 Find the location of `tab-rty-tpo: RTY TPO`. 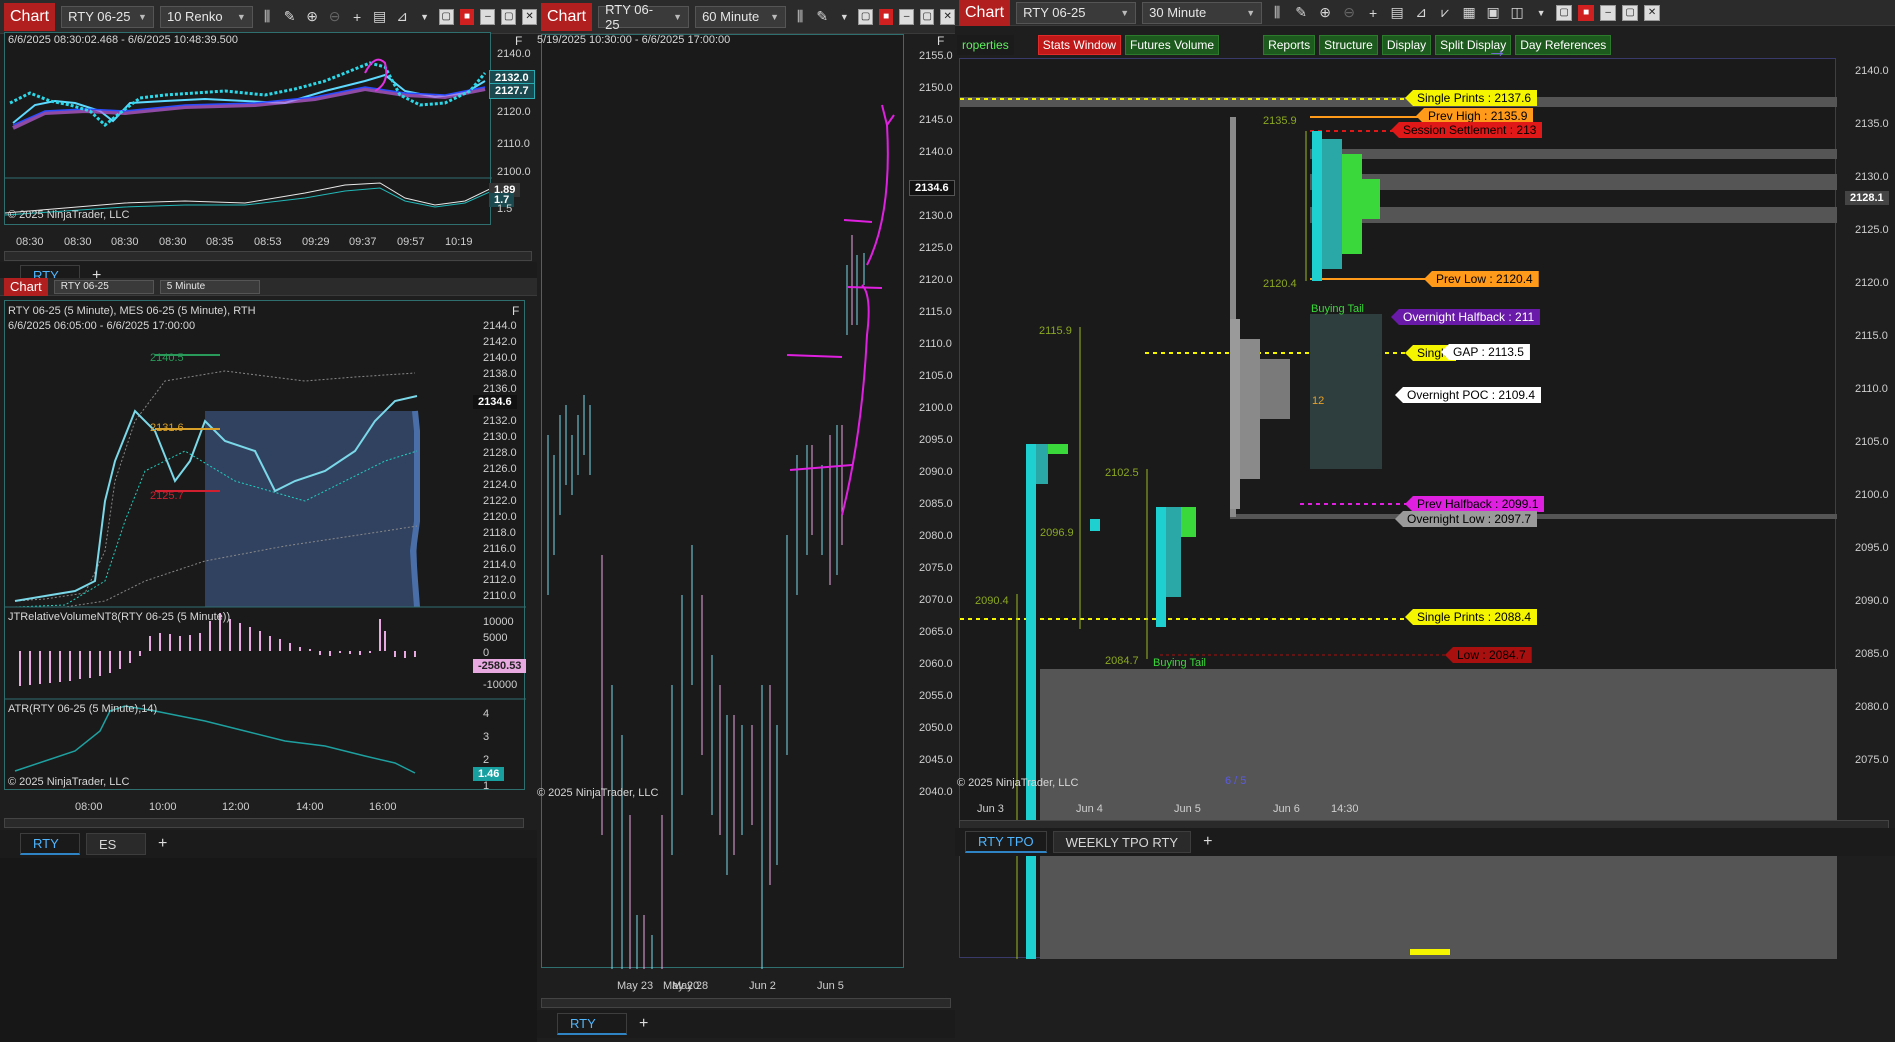

tab-rty-tpo: RTY TPO is located at coordinates (1006, 842).